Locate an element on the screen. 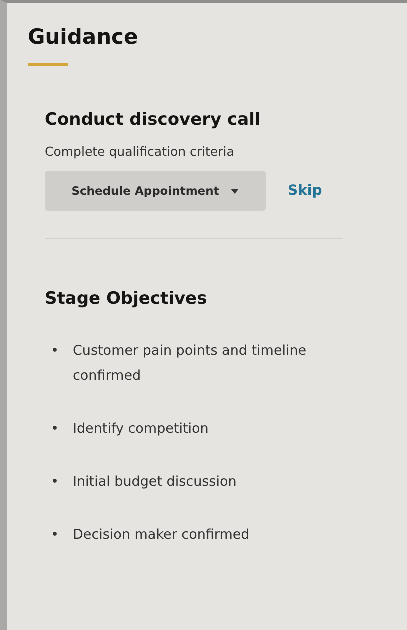 The width and height of the screenshot is (407, 630). schedule-appointment-button: Schedule Appointment is located at coordinates (155, 191).